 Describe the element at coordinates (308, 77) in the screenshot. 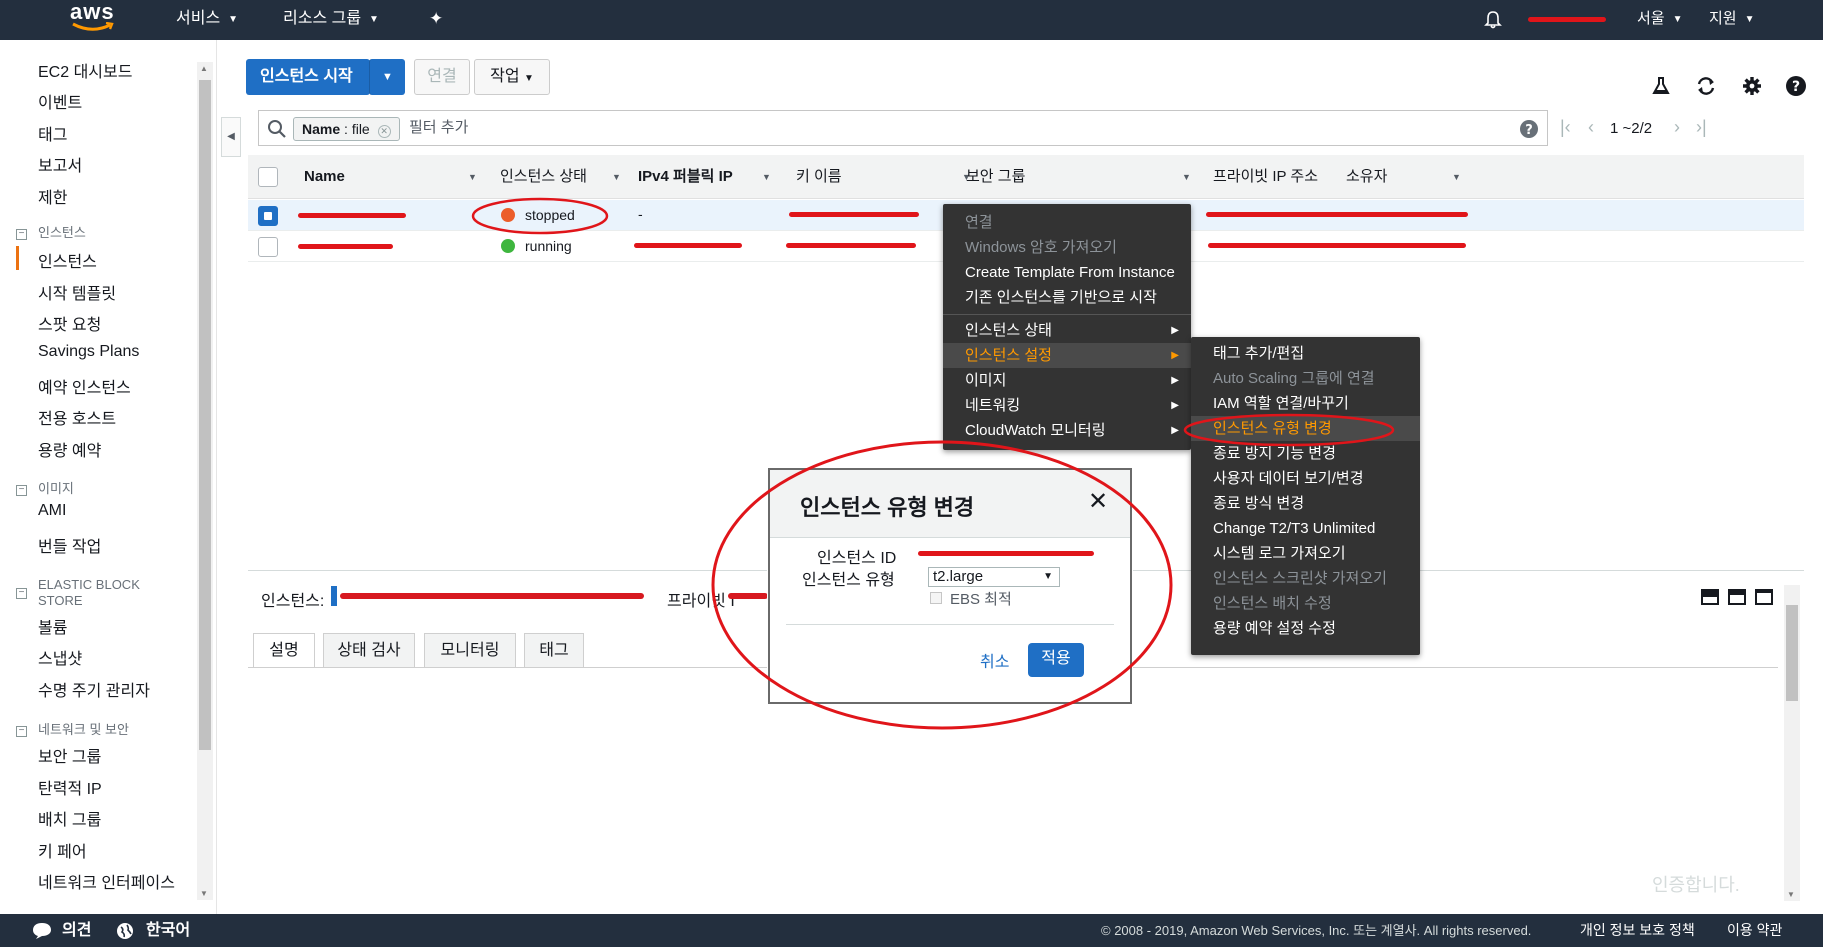

I see `launch-instance-button: 인스턴스 시작` at that location.